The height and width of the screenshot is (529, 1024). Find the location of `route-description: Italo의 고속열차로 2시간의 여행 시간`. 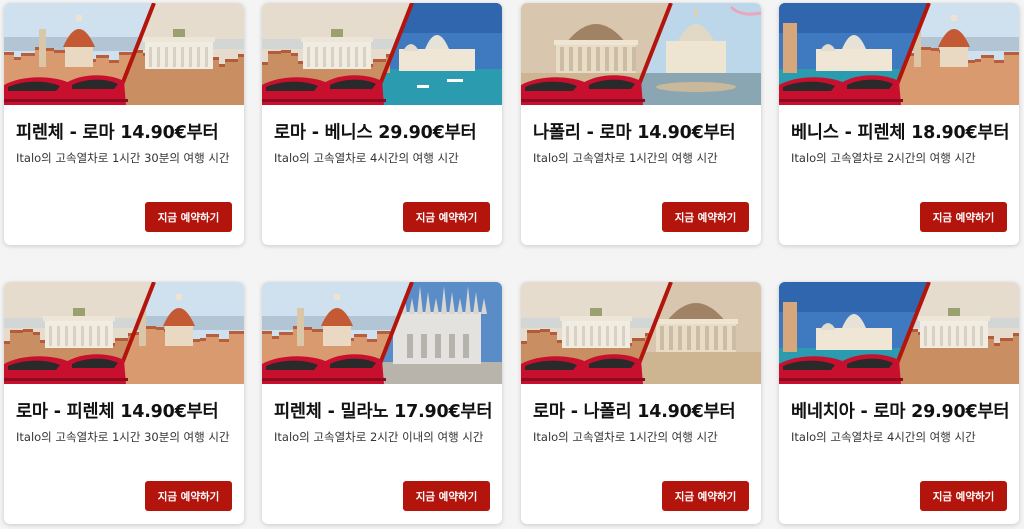

route-description: Italo의 고속열차로 2시간의 여행 시간 is located at coordinates (883, 158).